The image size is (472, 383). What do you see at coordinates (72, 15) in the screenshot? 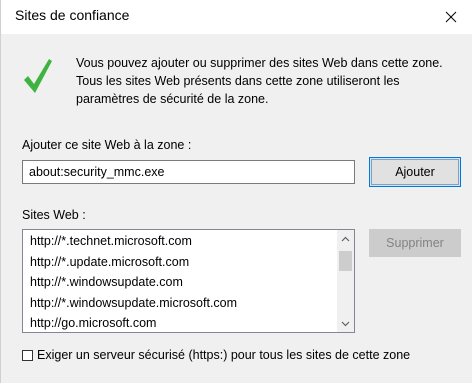
I see `window-title: Sites de confiance` at bounding box center [72, 15].